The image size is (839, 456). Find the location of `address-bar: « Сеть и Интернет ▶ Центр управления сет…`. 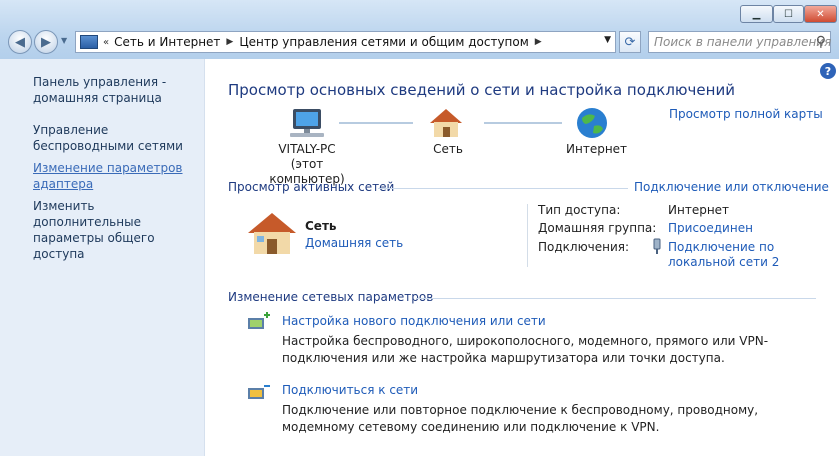

address-bar: « Сеть и Интернет ▶ Центр управления сет… is located at coordinates (345, 42).